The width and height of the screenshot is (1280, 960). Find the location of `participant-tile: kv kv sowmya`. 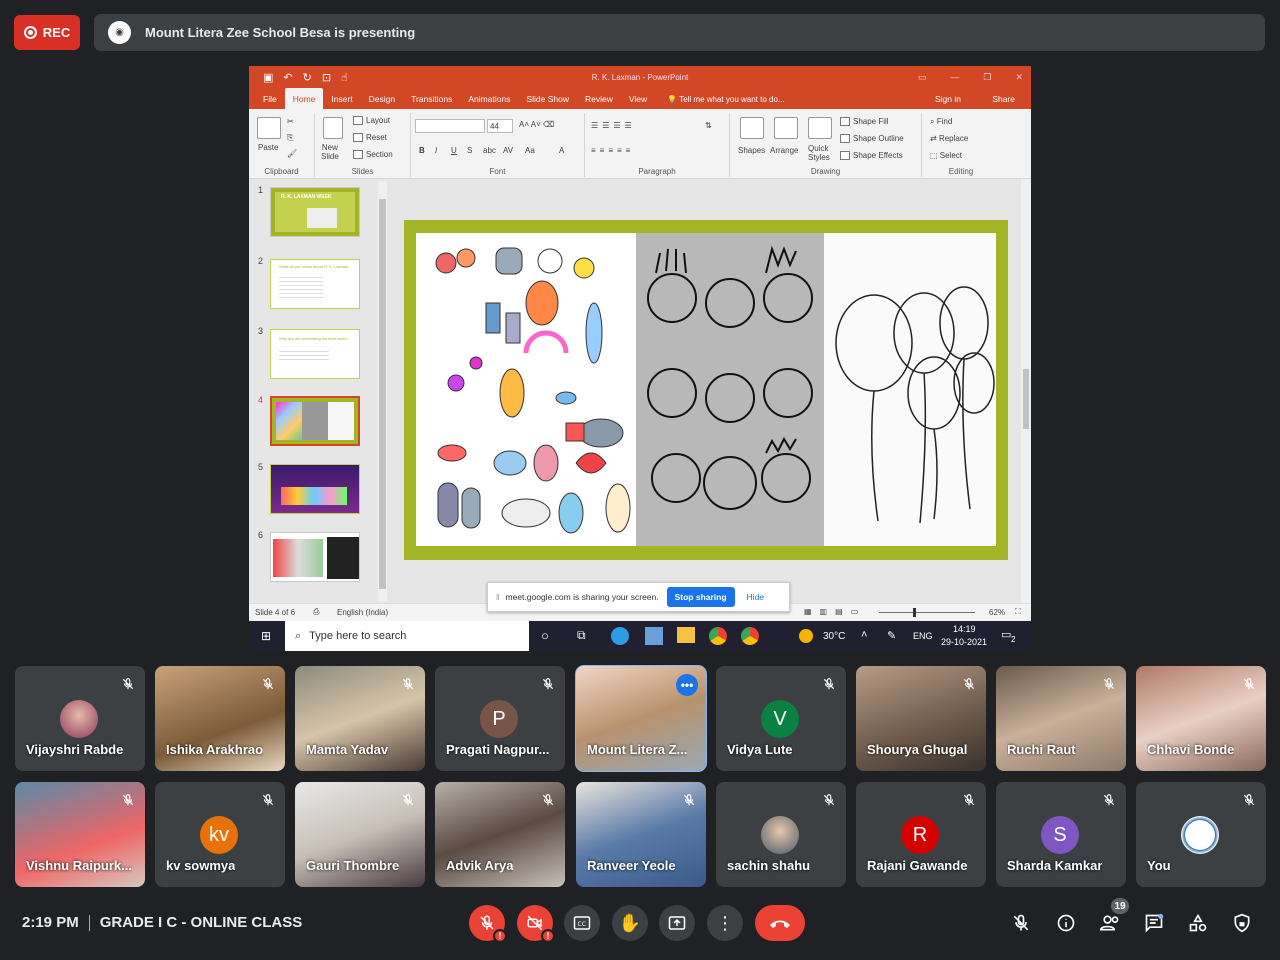

participant-tile: kv kv sowmya is located at coordinates (220, 834).